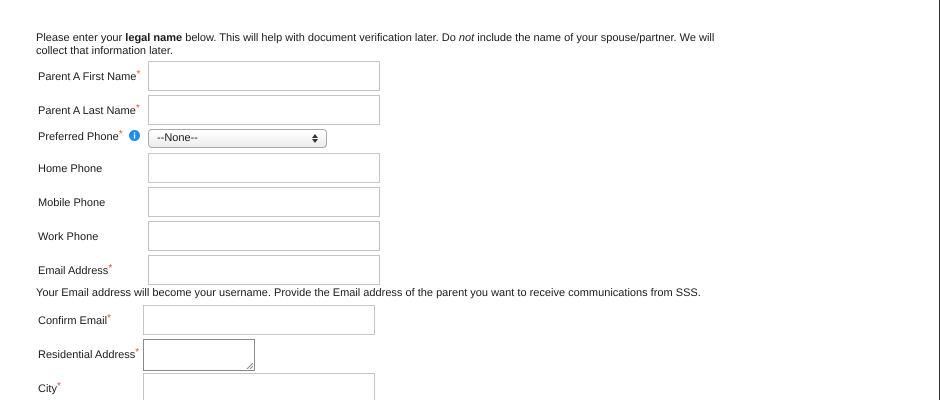 Image resolution: width=940 pixels, height=400 pixels. I want to click on field-label: City, so click(47, 389).